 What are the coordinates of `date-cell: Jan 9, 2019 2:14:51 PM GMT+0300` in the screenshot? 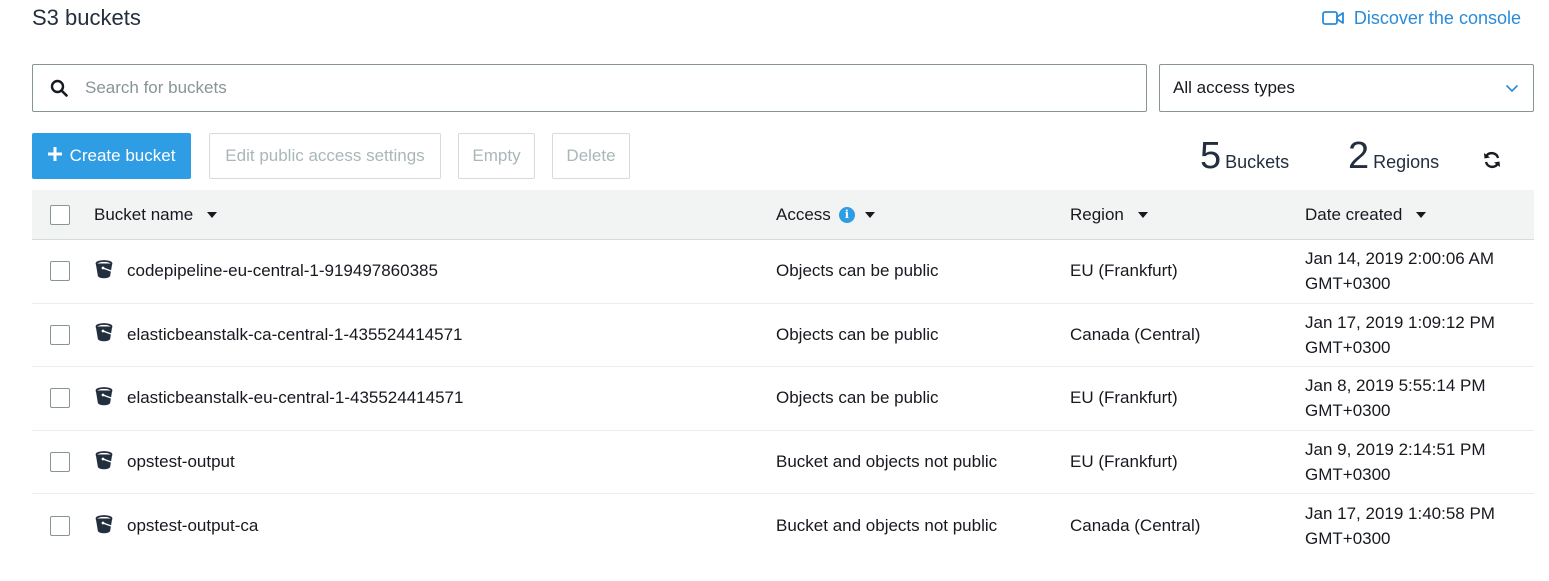 It's located at (1395, 462).